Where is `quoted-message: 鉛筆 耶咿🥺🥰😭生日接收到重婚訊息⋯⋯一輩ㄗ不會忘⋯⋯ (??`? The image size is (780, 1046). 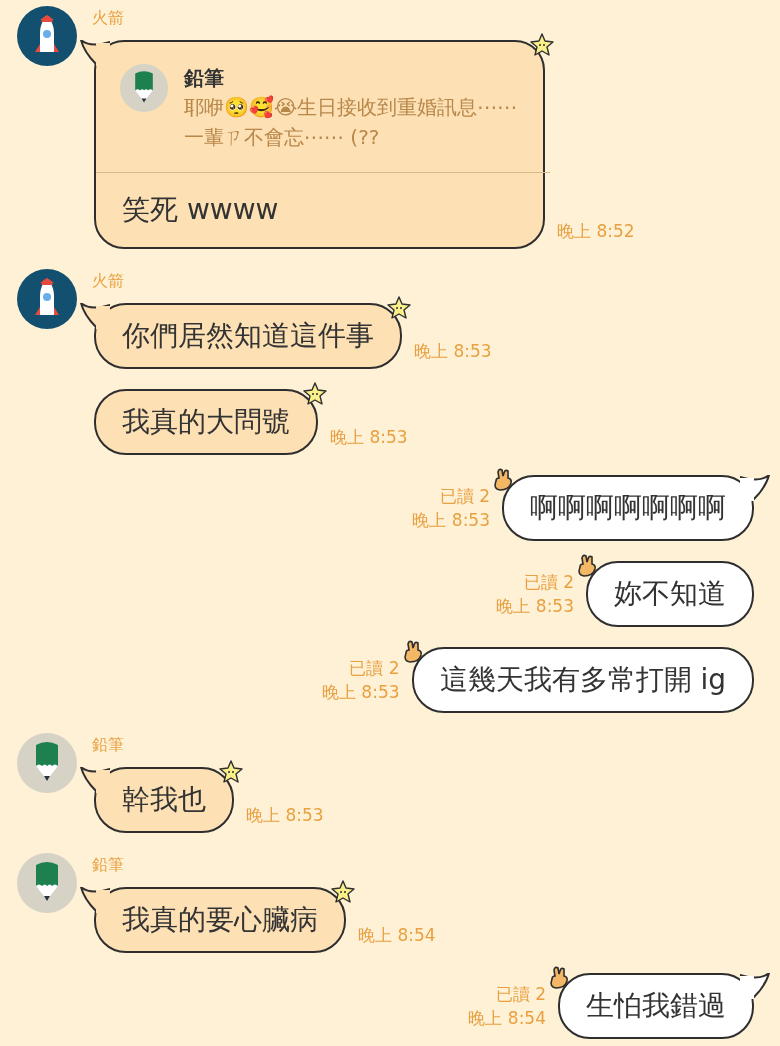
quoted-message: 鉛筆 耶咿🥺🥰😭生日接收到重婚訊息⋯⋯一輩ㄗ不會忘⋯⋯ (?? is located at coordinates (323, 107).